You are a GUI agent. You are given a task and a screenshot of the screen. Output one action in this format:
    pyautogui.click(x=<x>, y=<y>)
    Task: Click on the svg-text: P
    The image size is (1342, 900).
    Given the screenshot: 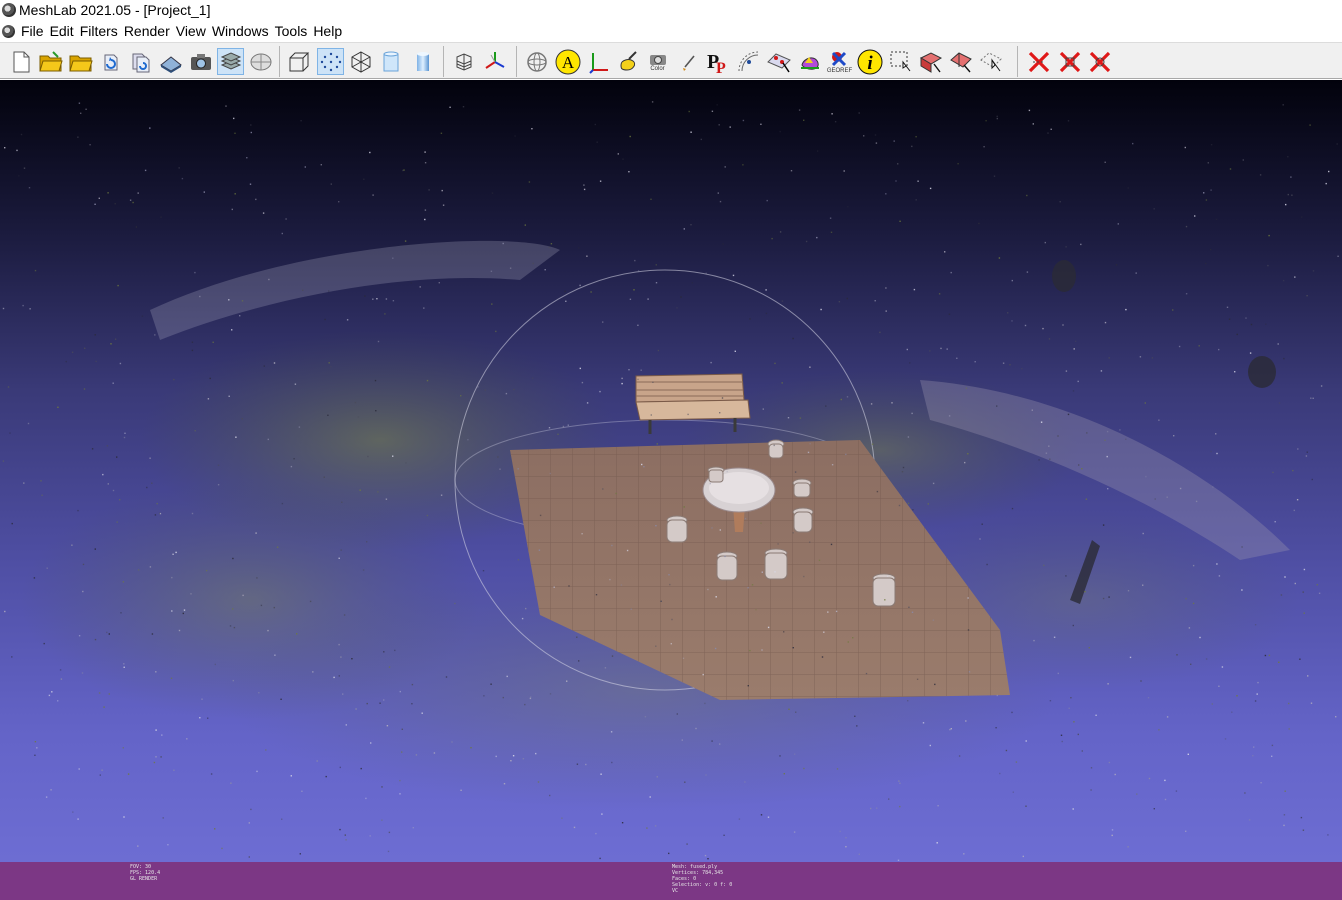 What is the action you would take?
    pyautogui.click(x=721, y=67)
    